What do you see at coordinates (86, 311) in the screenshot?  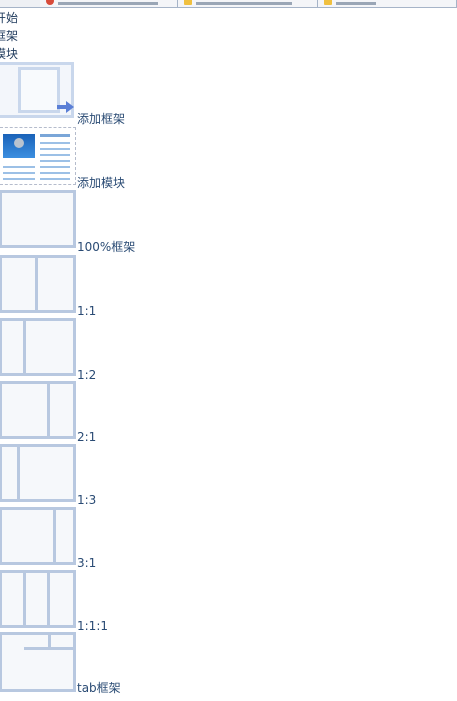 I see `layout-1-1-label: 1:1` at bounding box center [86, 311].